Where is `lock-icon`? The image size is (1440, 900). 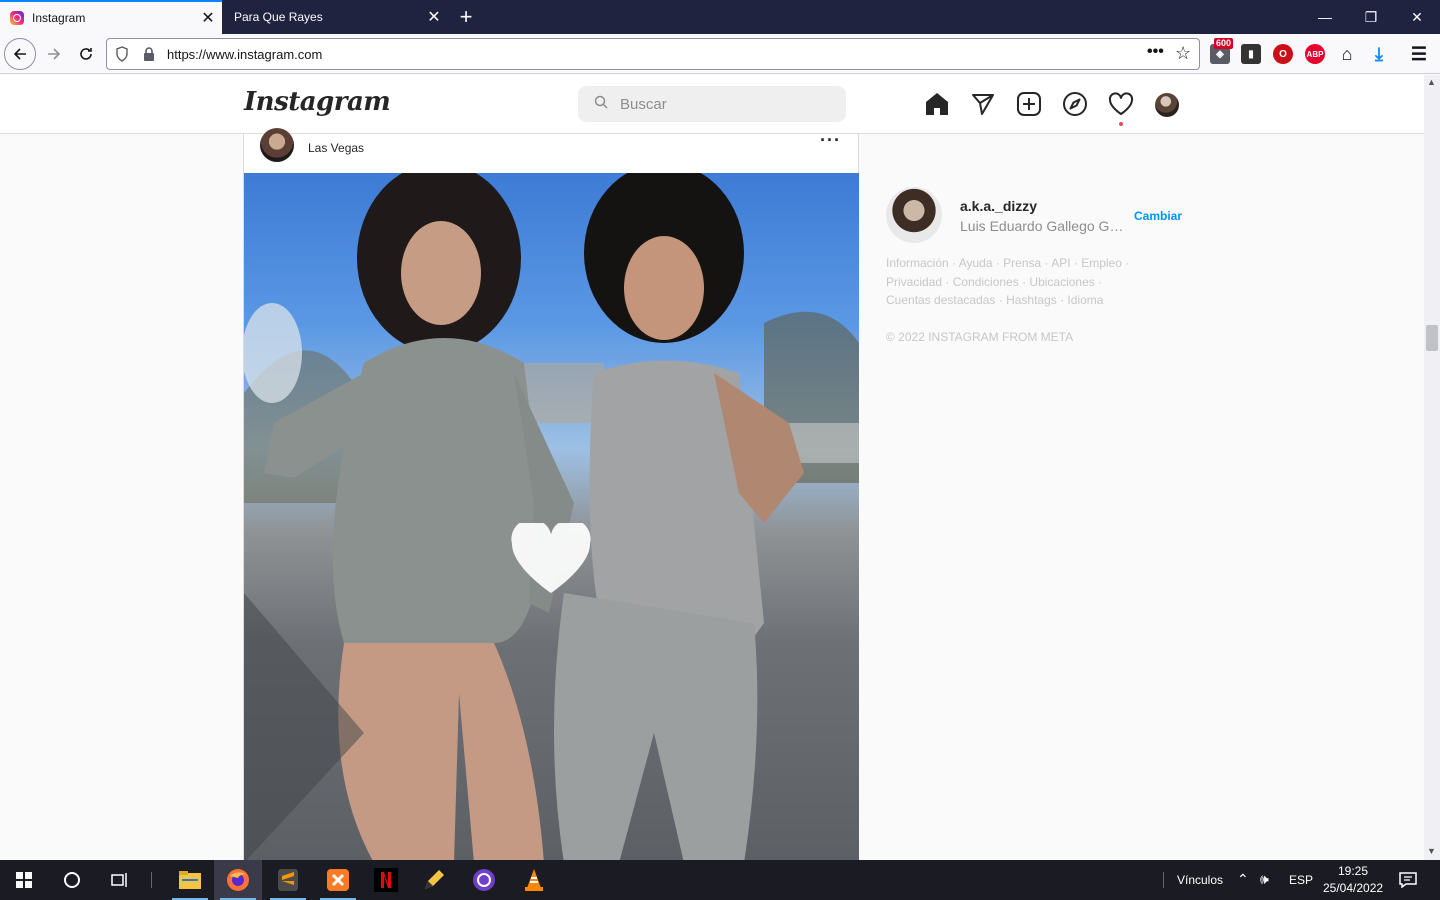
lock-icon is located at coordinates (149, 55).